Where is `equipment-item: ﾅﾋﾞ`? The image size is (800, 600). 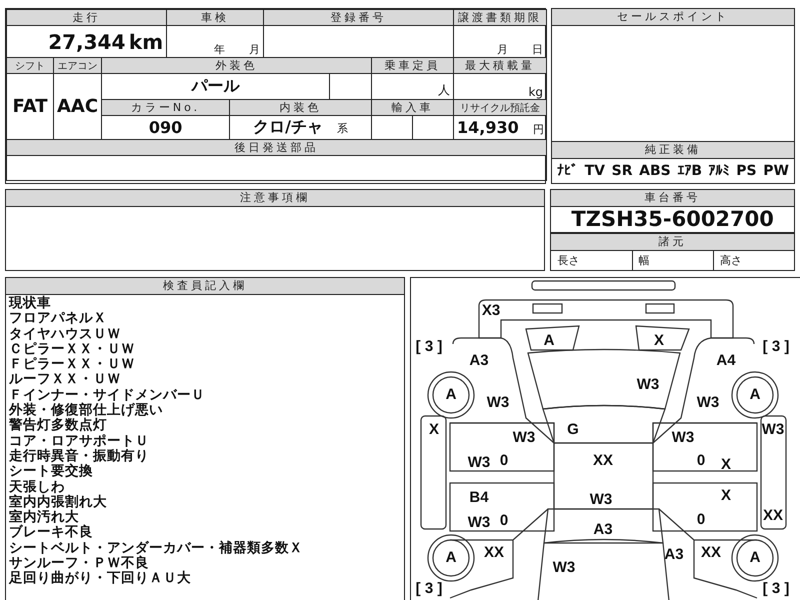 equipment-item: ﾅﾋﾞ is located at coordinates (567, 171).